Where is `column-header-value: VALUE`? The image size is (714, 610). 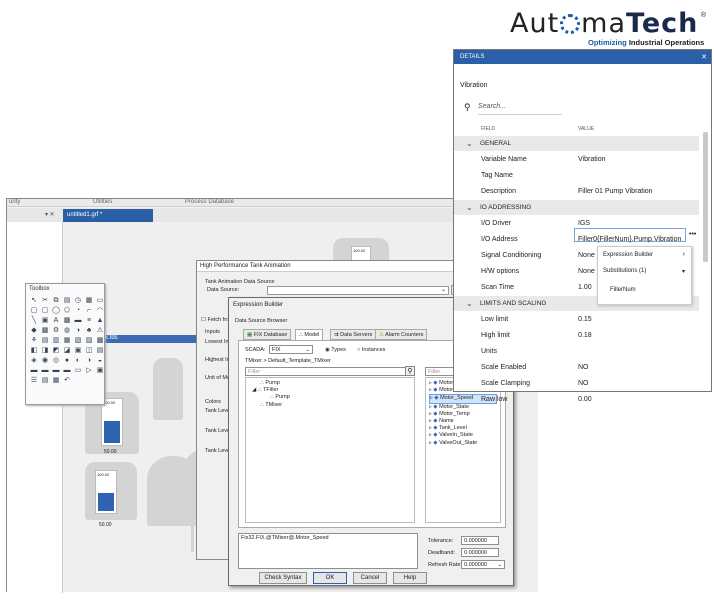
column-header-value: VALUE is located at coordinates (586, 129).